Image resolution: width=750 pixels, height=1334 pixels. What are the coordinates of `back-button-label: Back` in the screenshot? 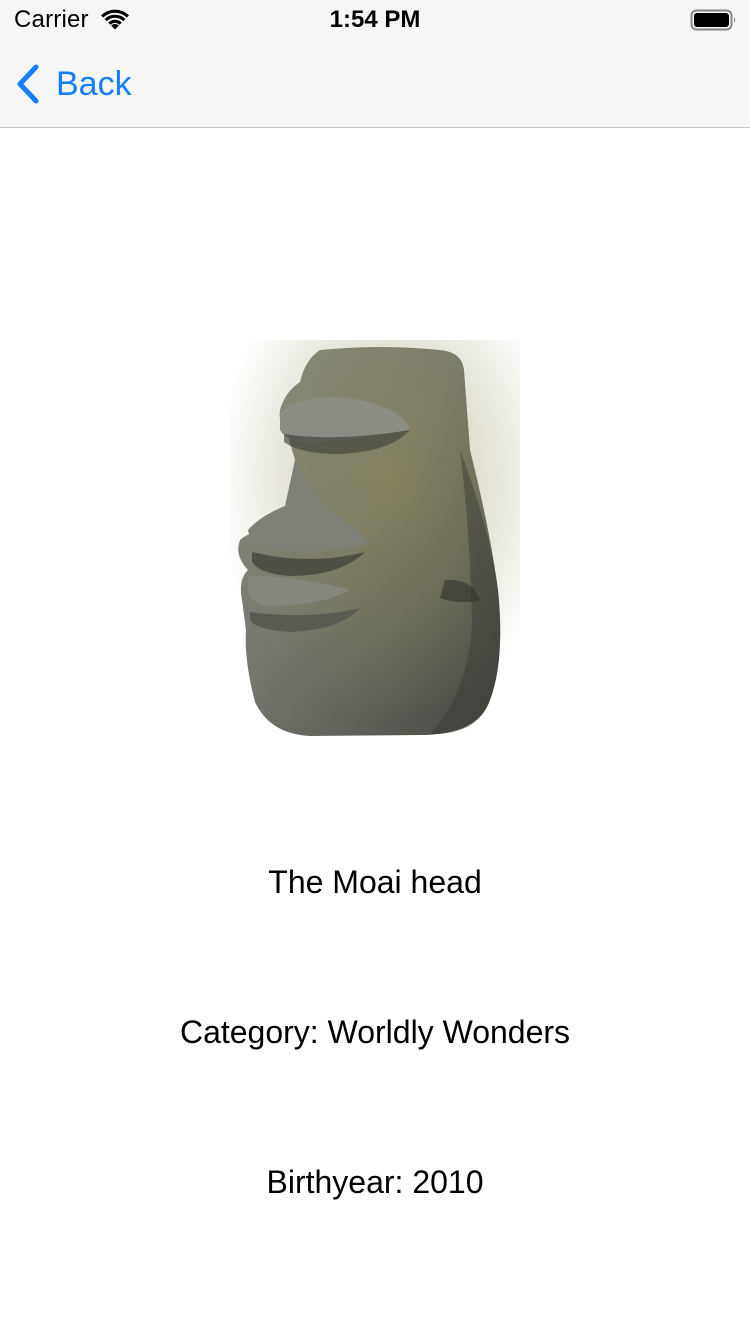 It's located at (94, 83).